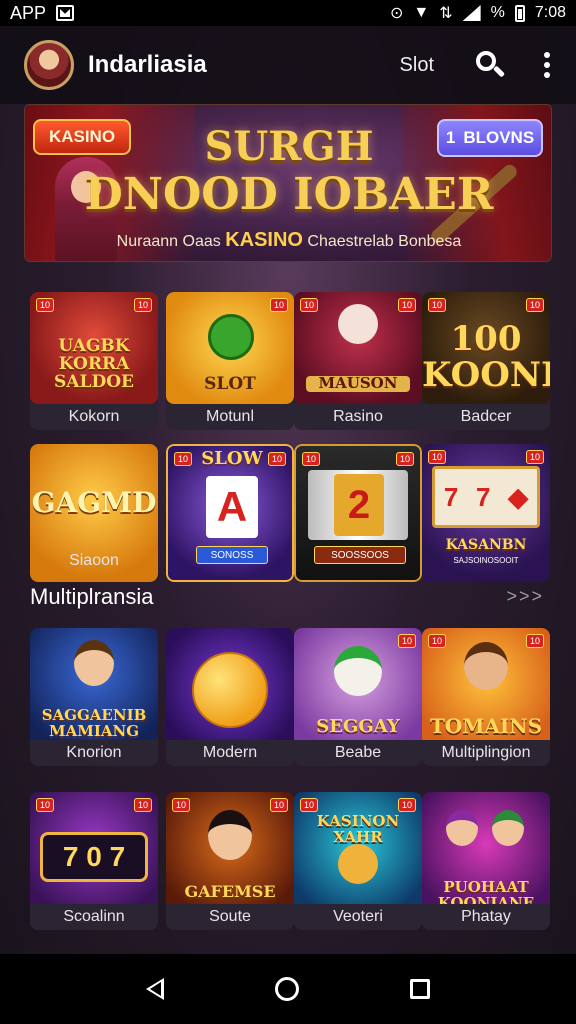  I want to click on game-art-text: SLOW, so click(232, 458).